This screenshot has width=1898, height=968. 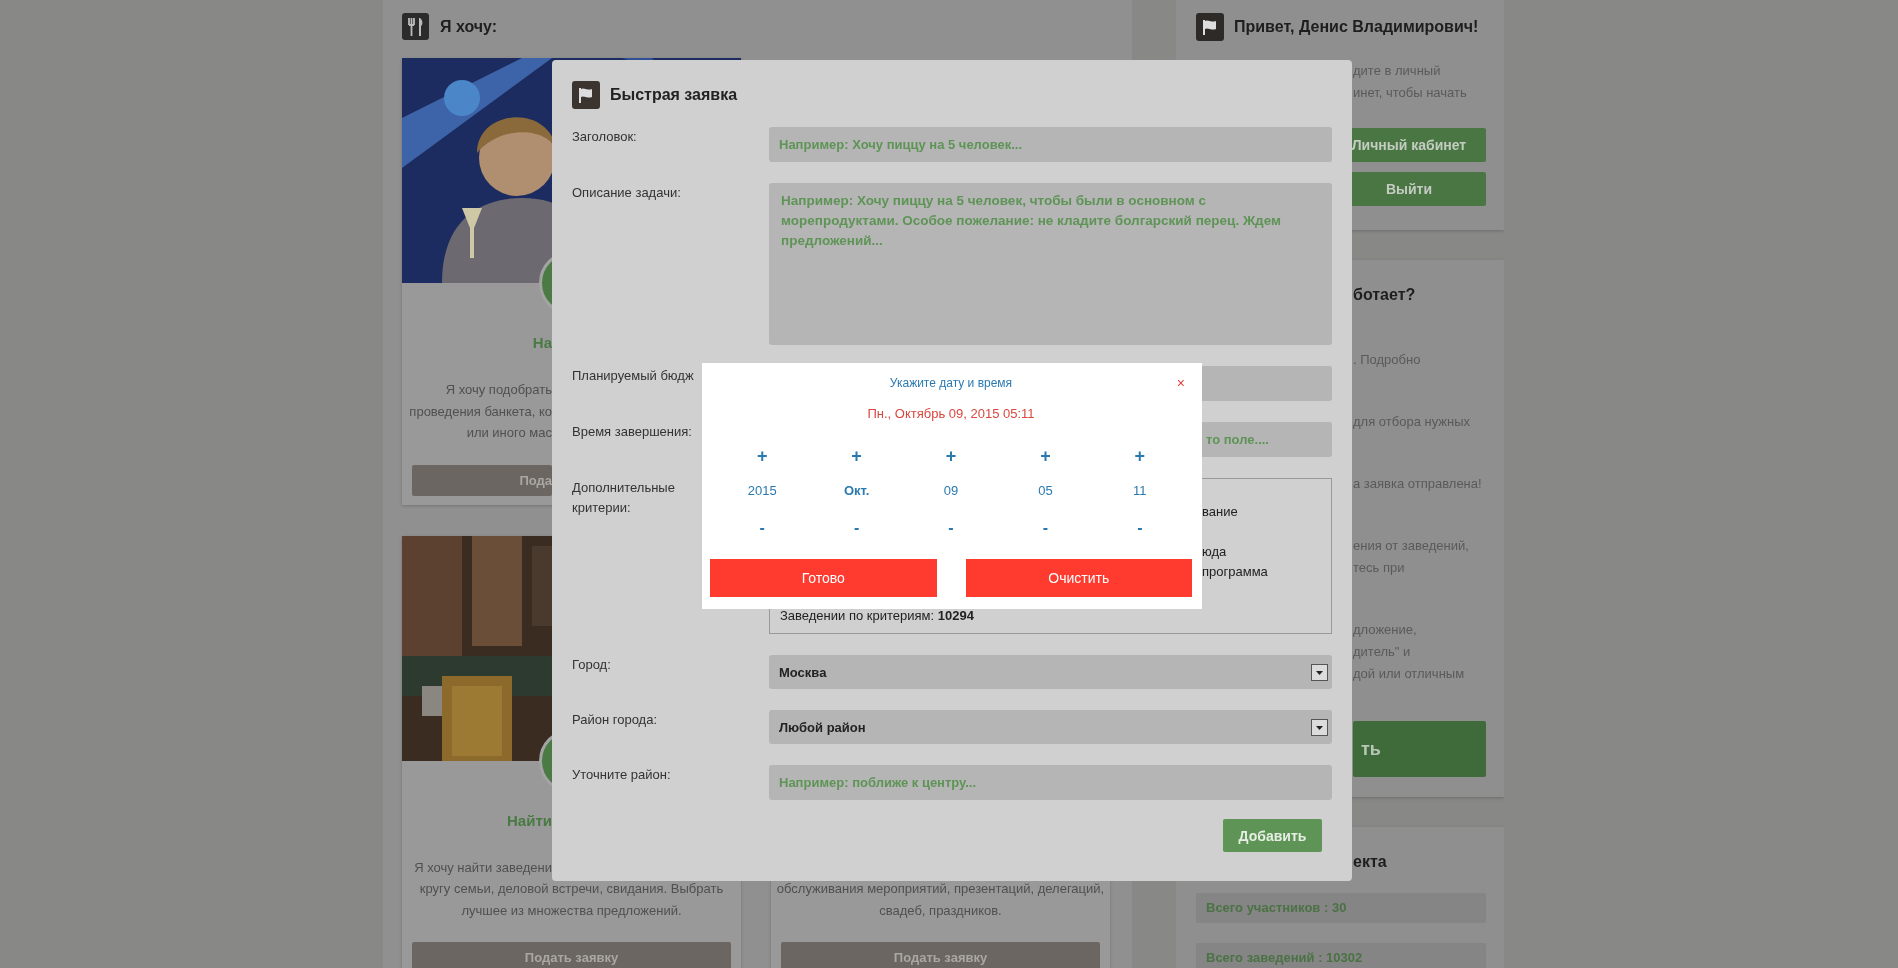 I want to click on stat-row: Всего участников : 30, so click(x=1341, y=908).